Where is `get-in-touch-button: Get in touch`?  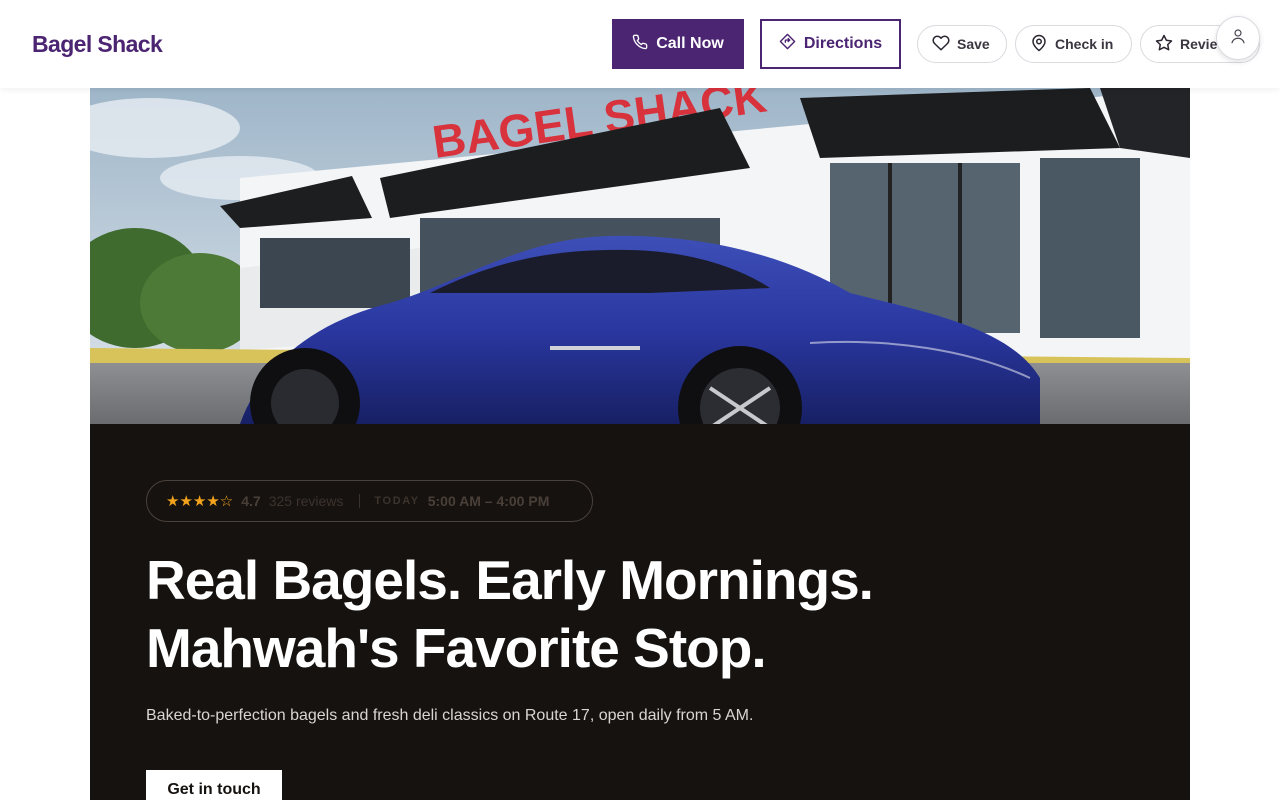
get-in-touch-button: Get in touch is located at coordinates (214, 785).